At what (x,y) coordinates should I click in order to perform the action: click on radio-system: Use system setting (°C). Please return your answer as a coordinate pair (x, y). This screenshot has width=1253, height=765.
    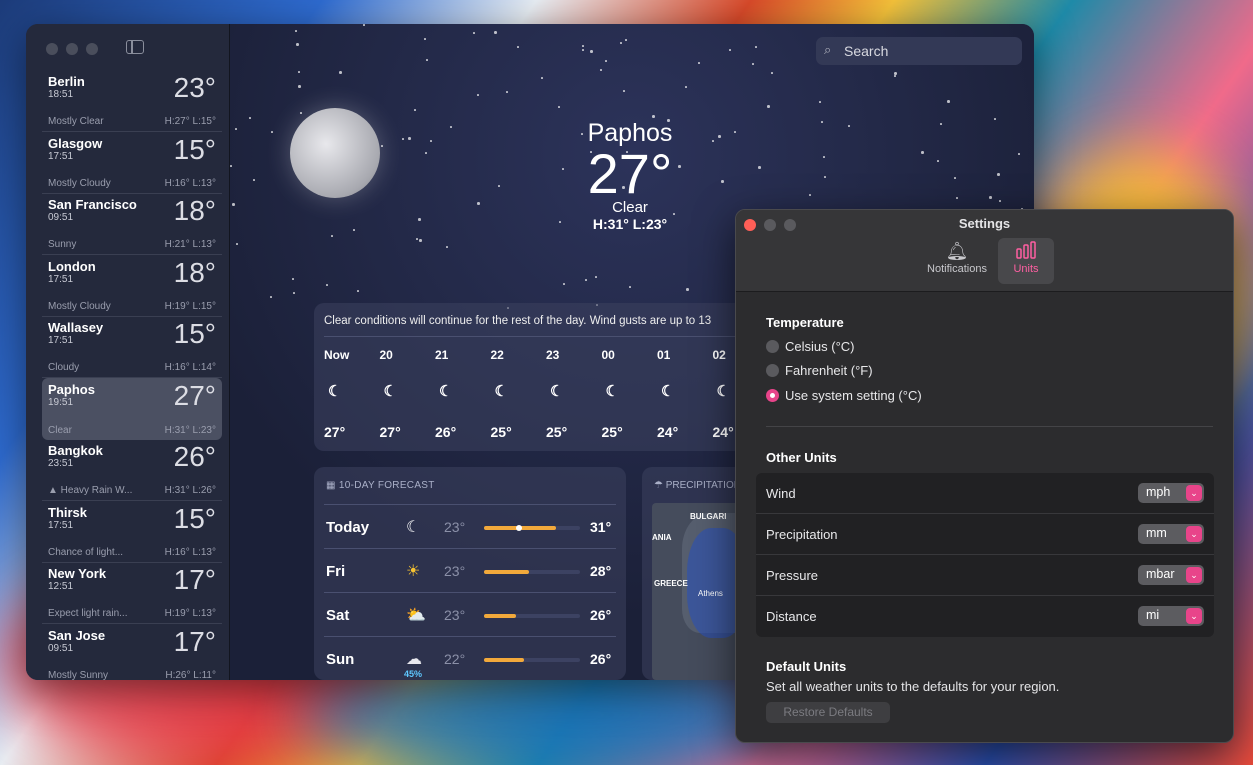
    Looking at the image, I should click on (844, 395).